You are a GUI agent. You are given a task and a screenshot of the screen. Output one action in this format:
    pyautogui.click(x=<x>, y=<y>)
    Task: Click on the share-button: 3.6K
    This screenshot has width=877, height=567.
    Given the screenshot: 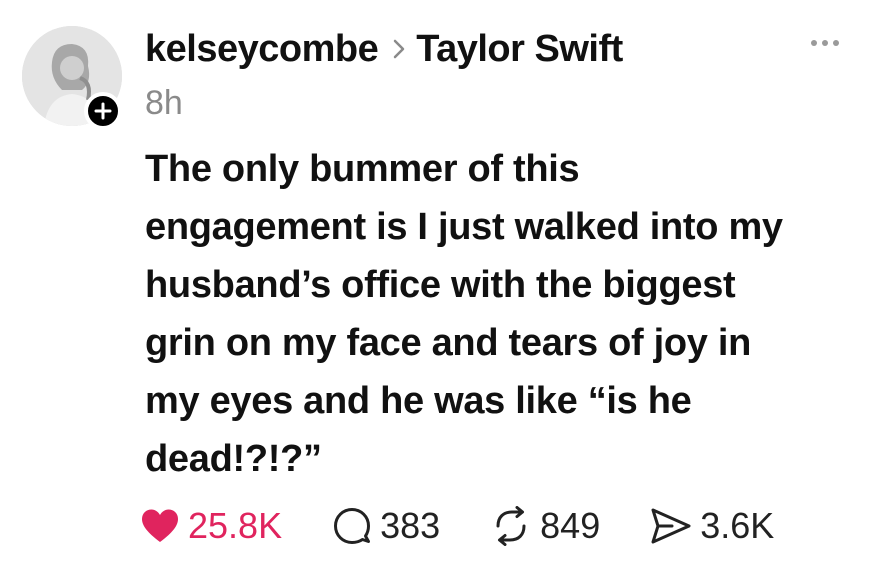 What is the action you would take?
    pyautogui.click(x=712, y=526)
    